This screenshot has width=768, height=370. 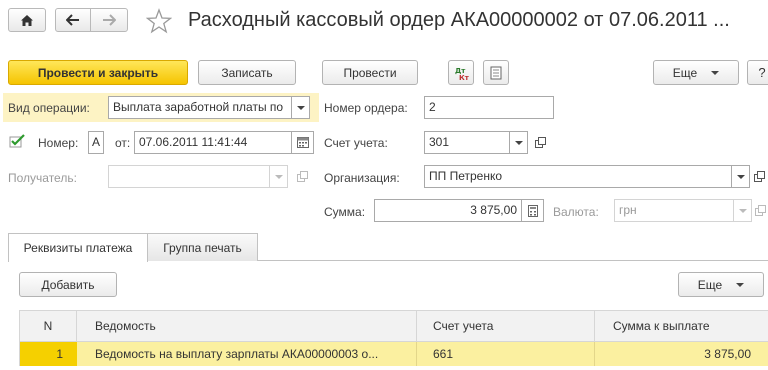 What do you see at coordinates (189, 176) in the screenshot?
I see `recipient-field` at bounding box center [189, 176].